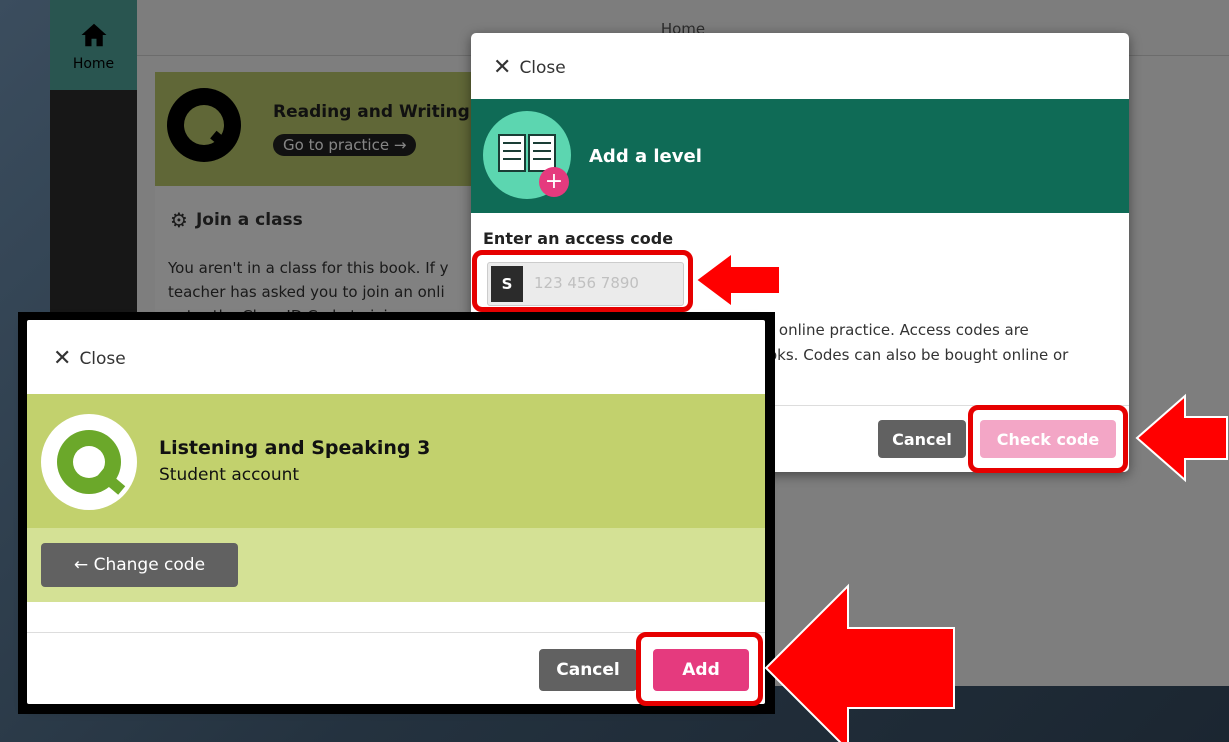  What do you see at coordinates (396, 461) in the screenshot?
I see `level-header: Listening and Speaking 3 Student account` at bounding box center [396, 461].